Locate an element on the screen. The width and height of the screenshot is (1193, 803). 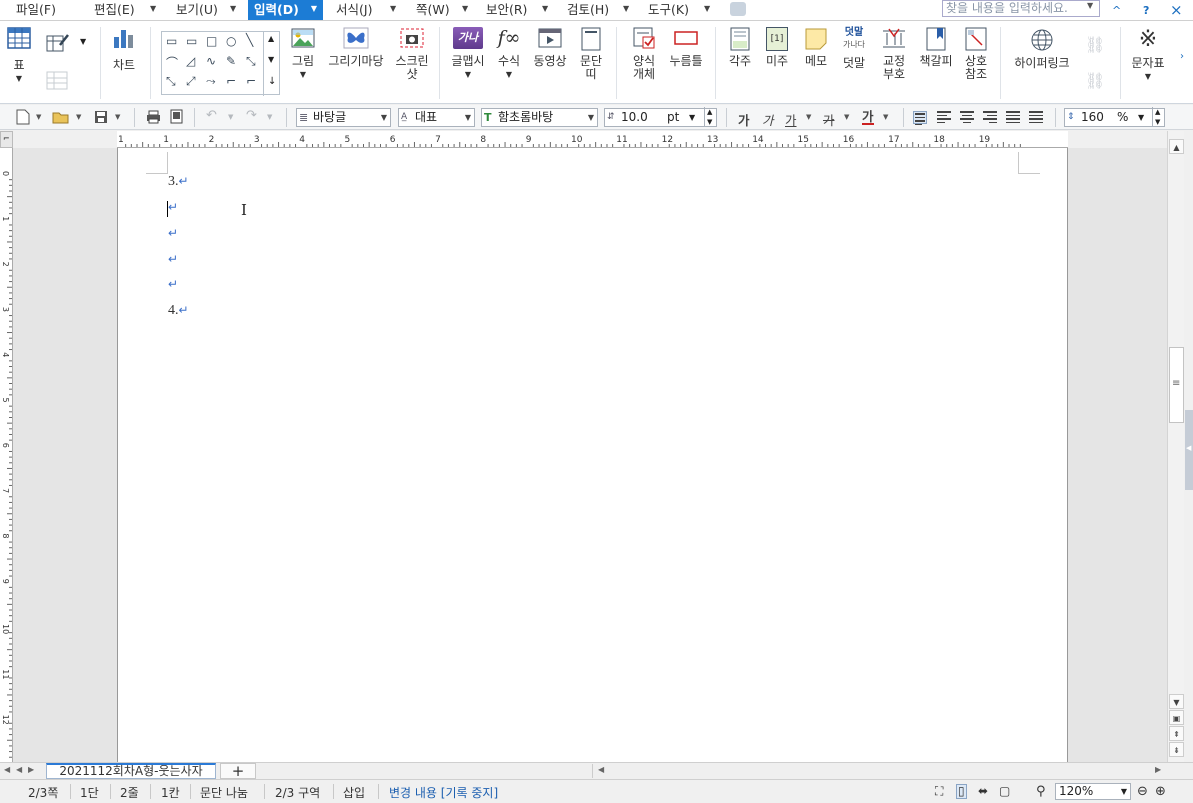
font-size-field: ⇵ 10.0 pt ▼ ▲ ▼ is located at coordinates (660, 117).